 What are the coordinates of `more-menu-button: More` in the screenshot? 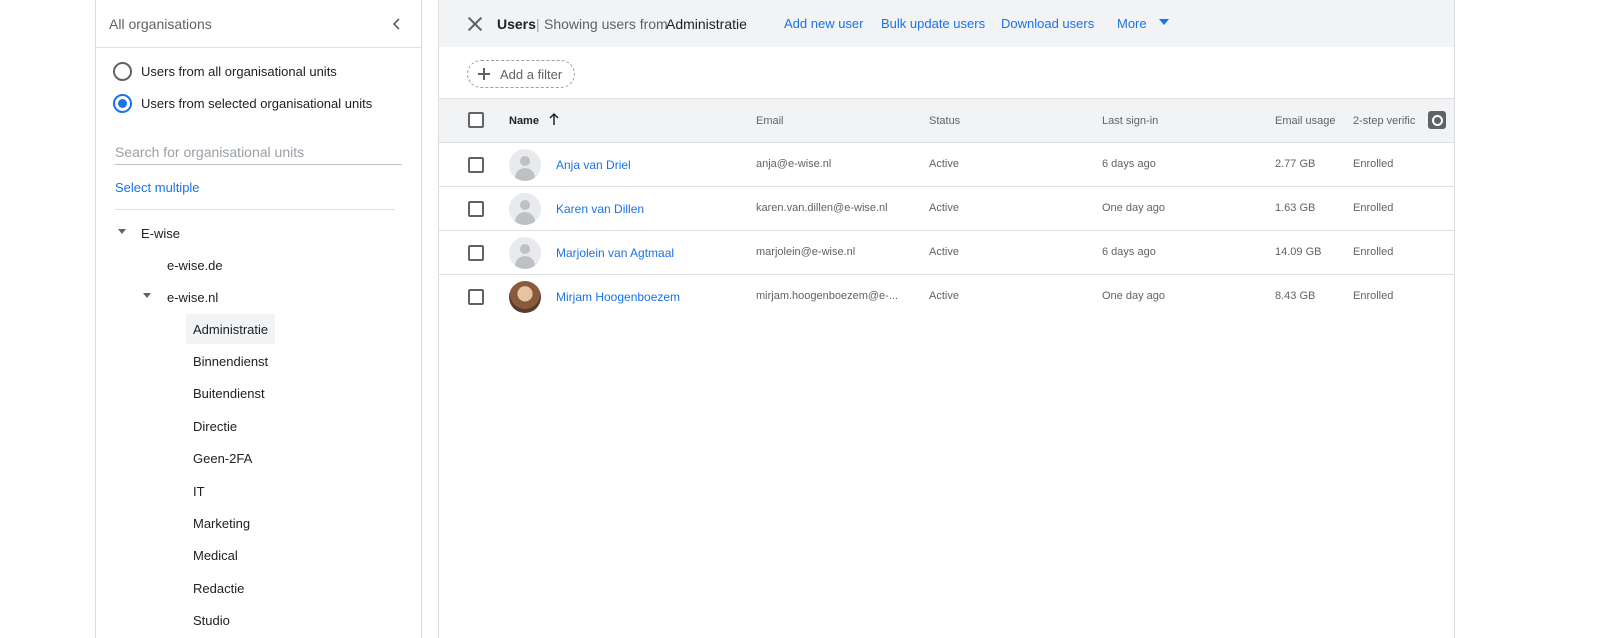 It's located at (1132, 23).